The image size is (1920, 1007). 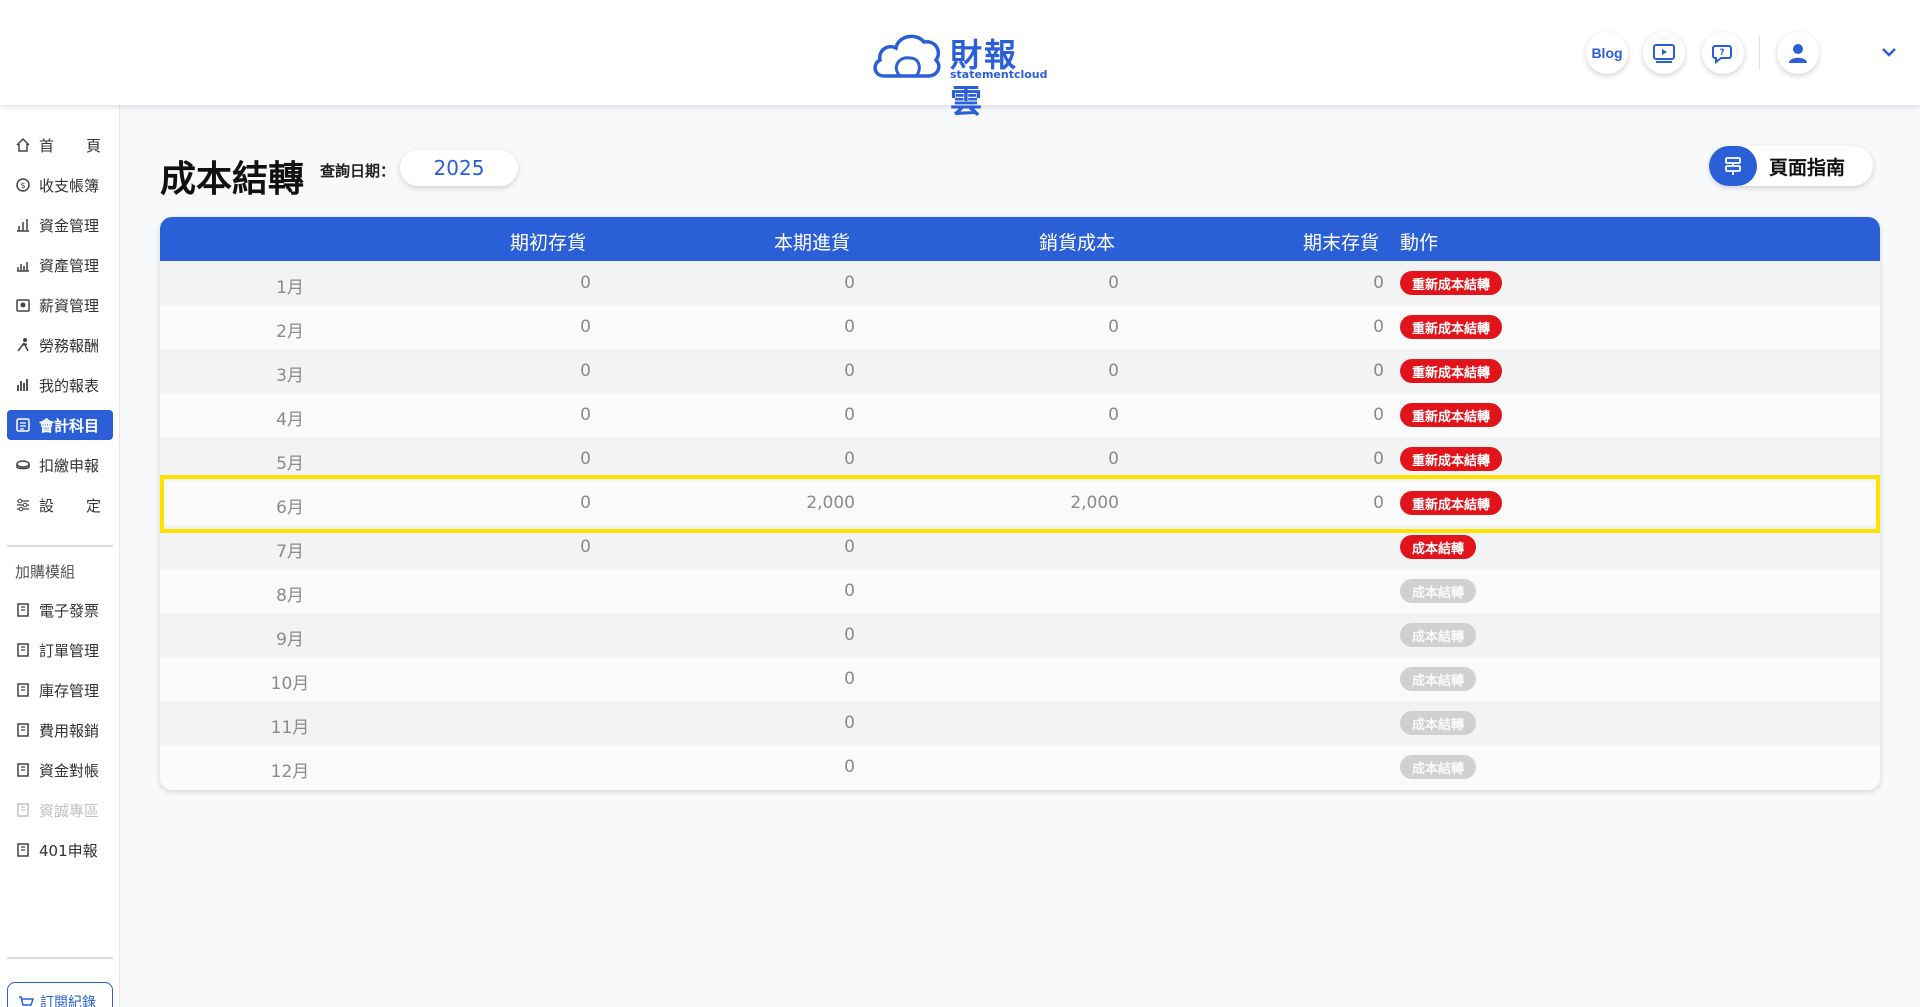 I want to click on sidebar-item-fund: 資金管理, so click(x=60, y=225).